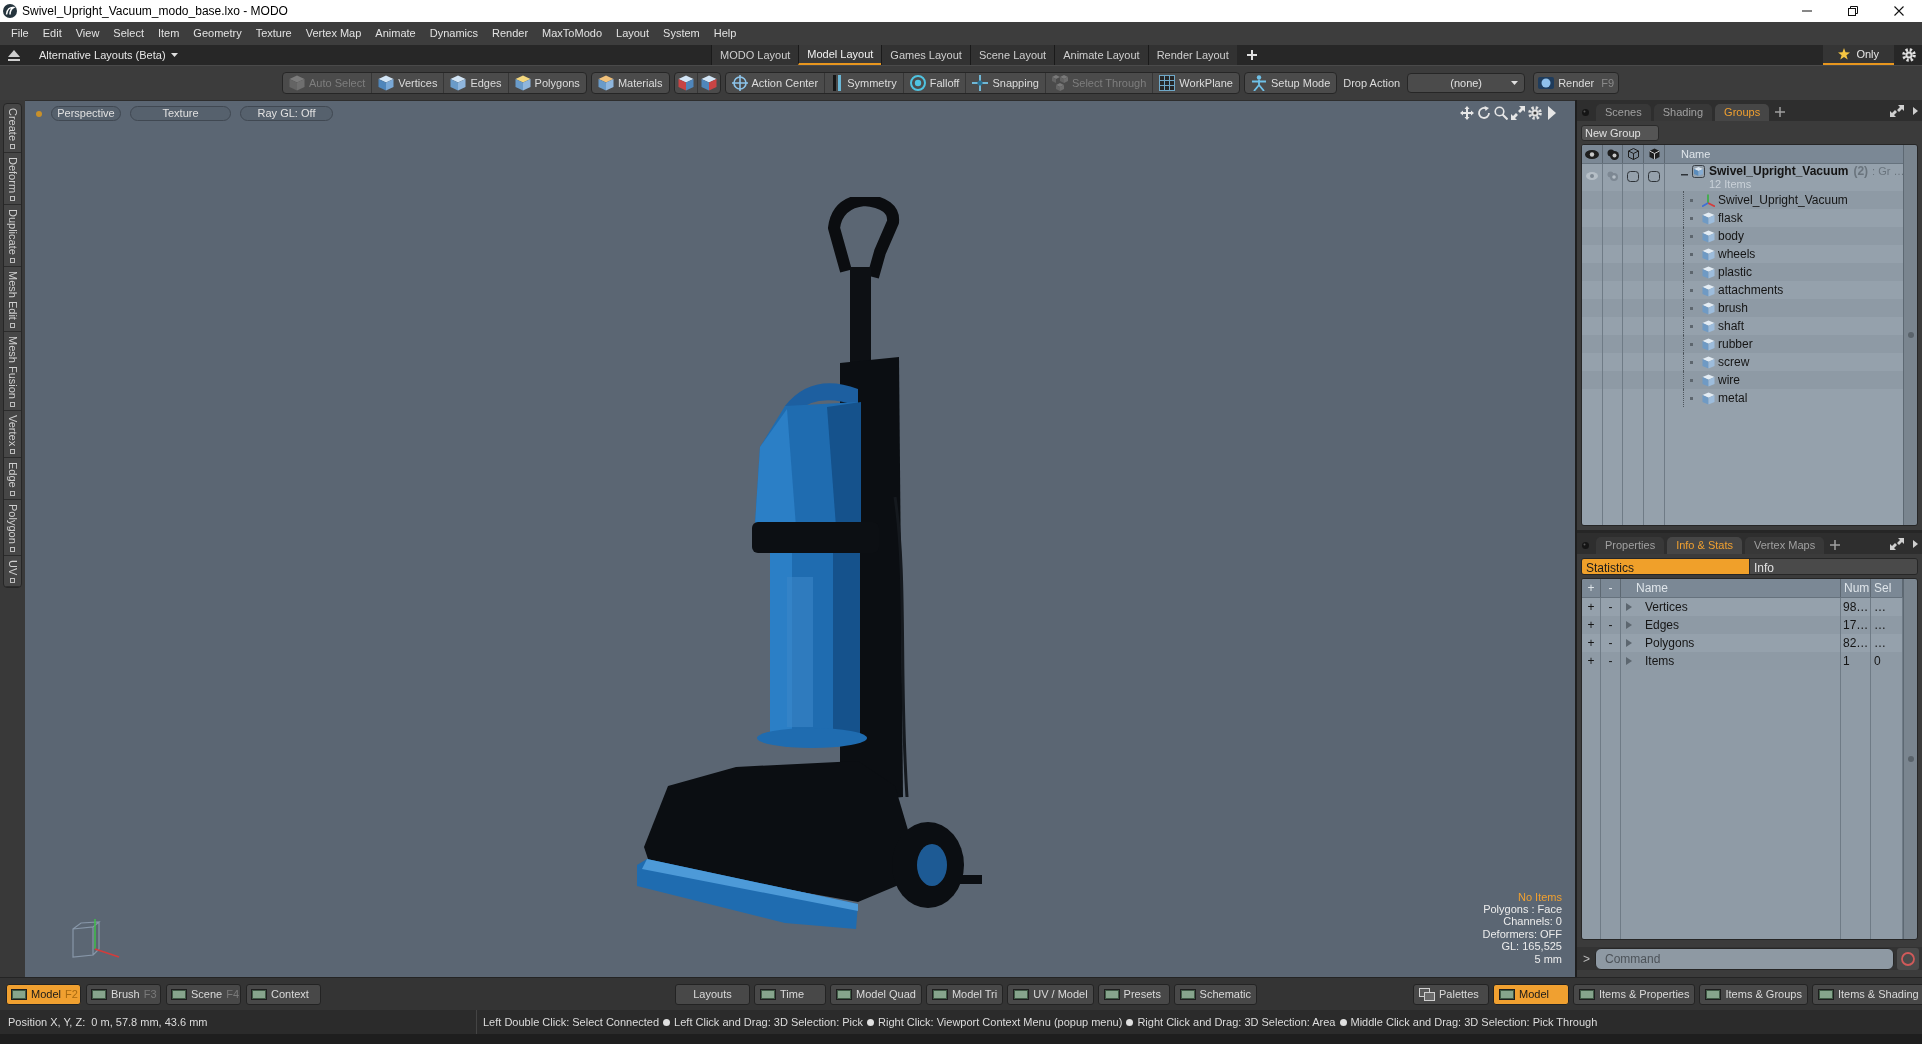  What do you see at coordinates (775, 83) in the screenshot?
I see `tool-button: Action Center` at bounding box center [775, 83].